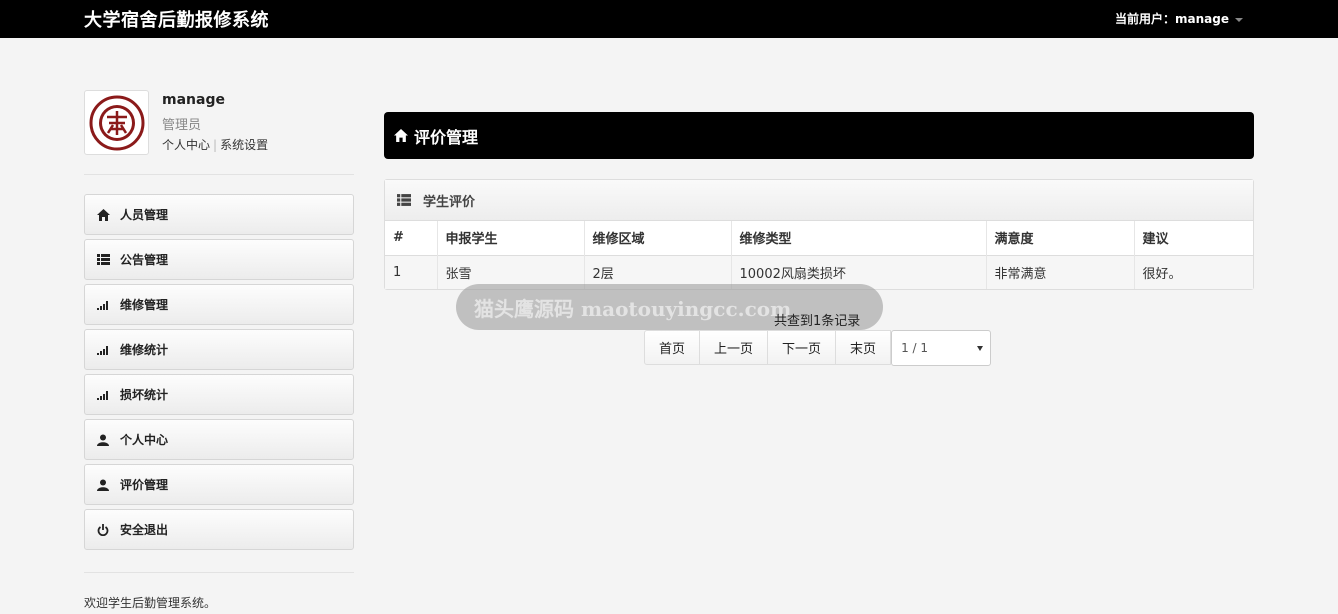 The image size is (1338, 614). Describe the element at coordinates (186, 145) in the screenshot. I see `personal-center-link: 个人中心` at that location.